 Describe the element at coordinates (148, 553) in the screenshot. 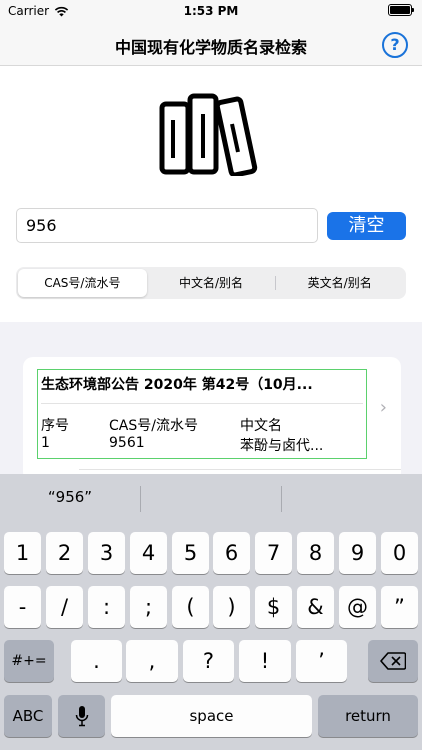

I see `key-4: 4` at that location.